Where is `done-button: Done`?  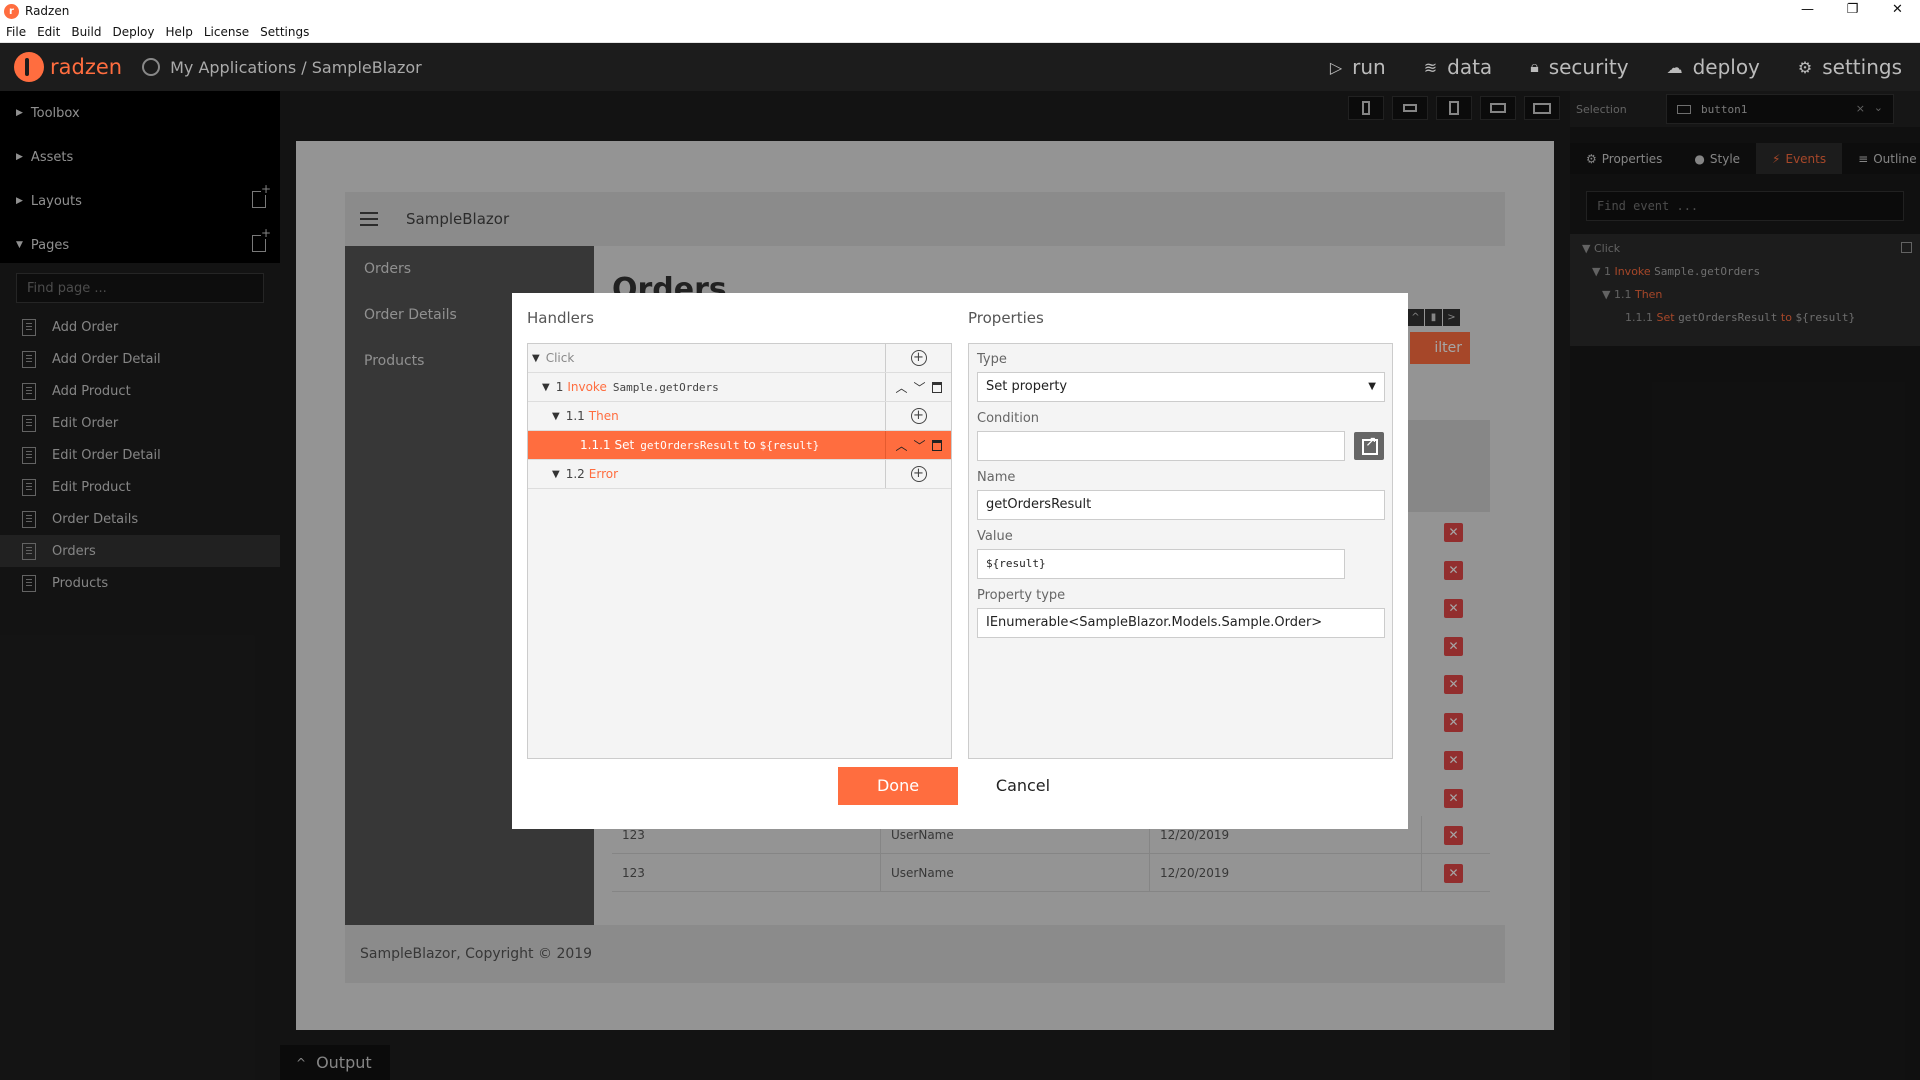
done-button: Done is located at coordinates (898, 786).